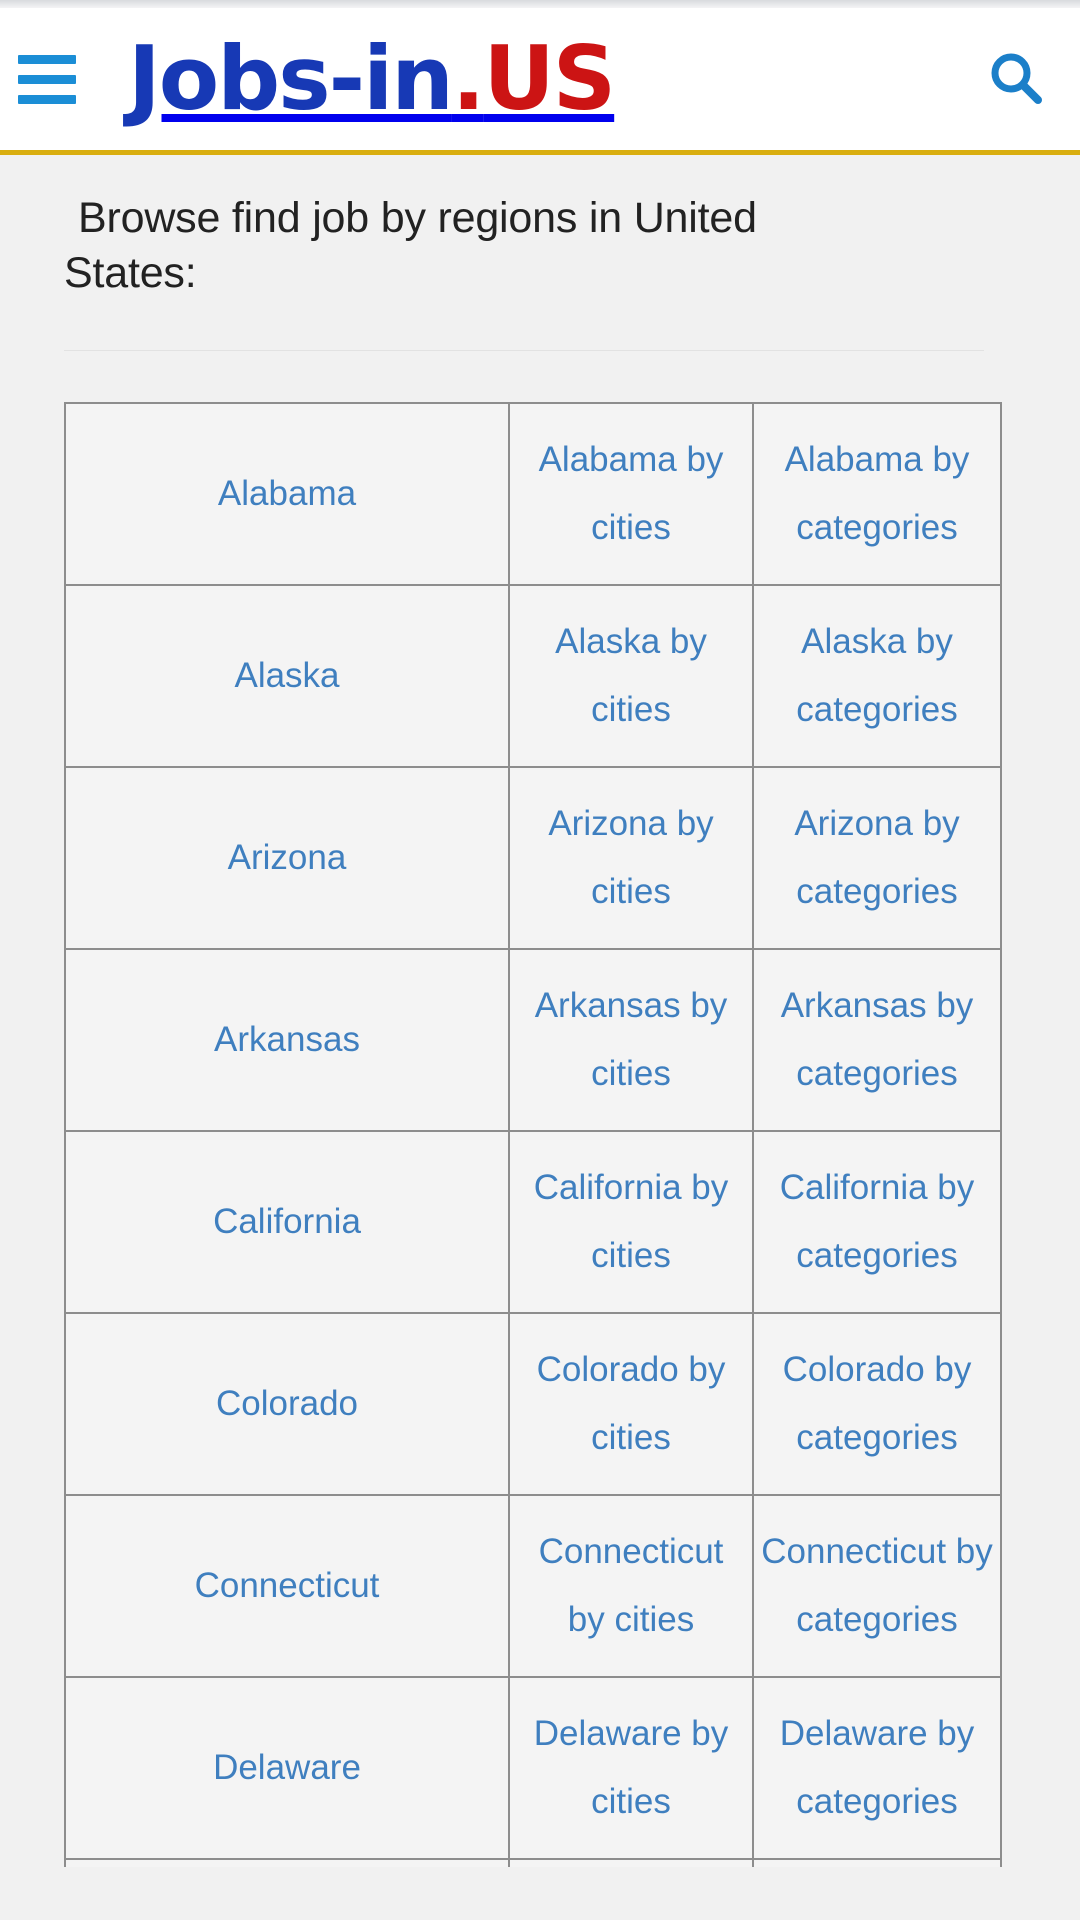 The height and width of the screenshot is (1920, 1080). I want to click on state-by-categories-link: Arizona by categories, so click(877, 858).